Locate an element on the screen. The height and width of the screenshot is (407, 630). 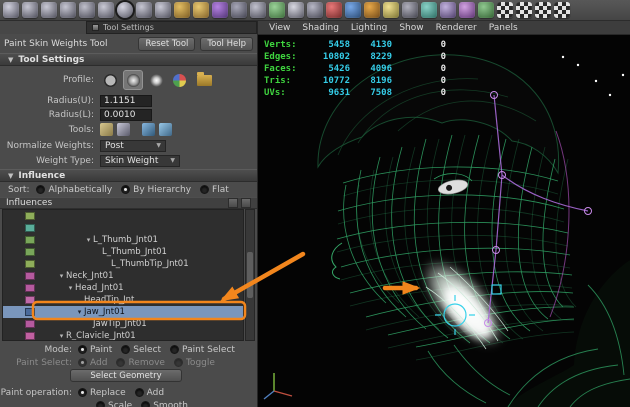
ik-handle-icon is located at coordinates (448, 10).